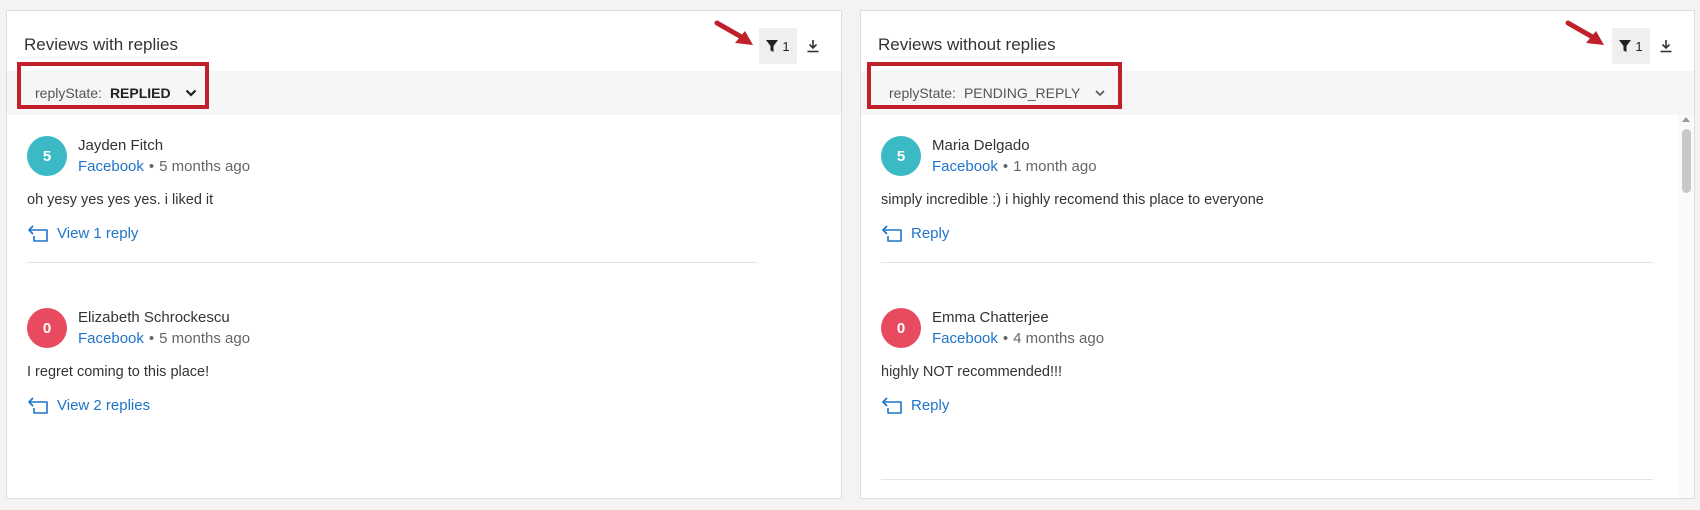  What do you see at coordinates (98, 233) in the screenshot?
I see `view-replies-label: View 1 reply` at bounding box center [98, 233].